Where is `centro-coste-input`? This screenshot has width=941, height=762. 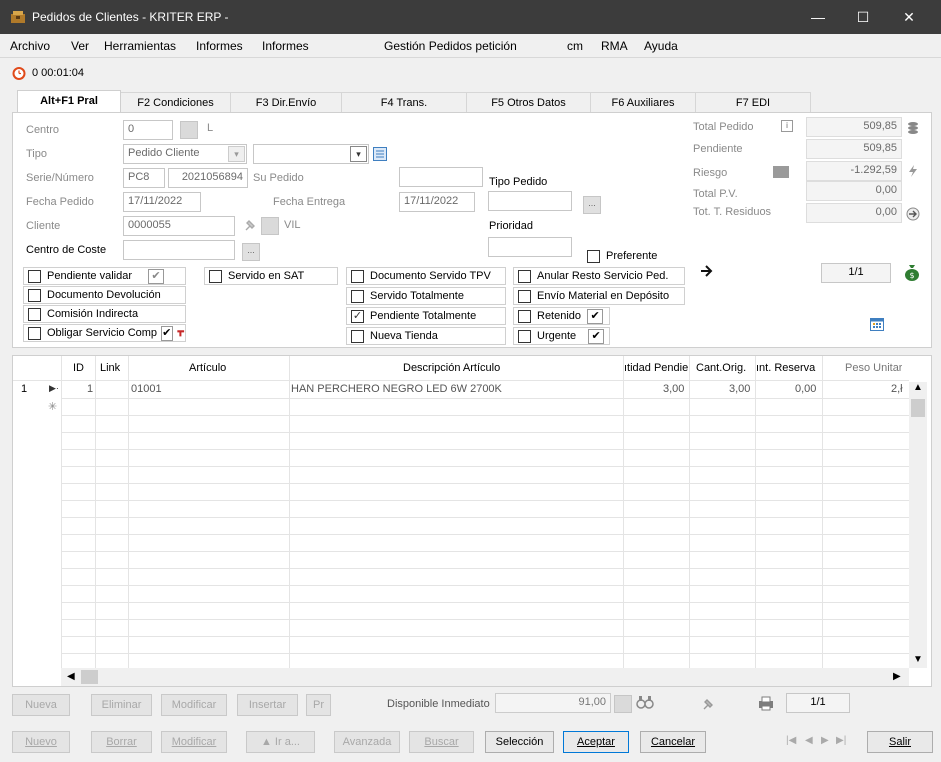
centro-coste-input is located at coordinates (179, 250).